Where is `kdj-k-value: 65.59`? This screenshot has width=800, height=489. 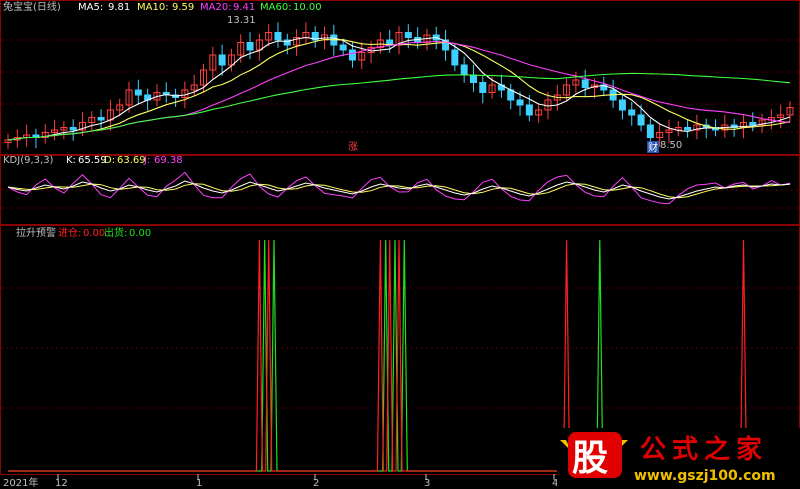 kdj-k-value: 65.59 is located at coordinates (92, 160).